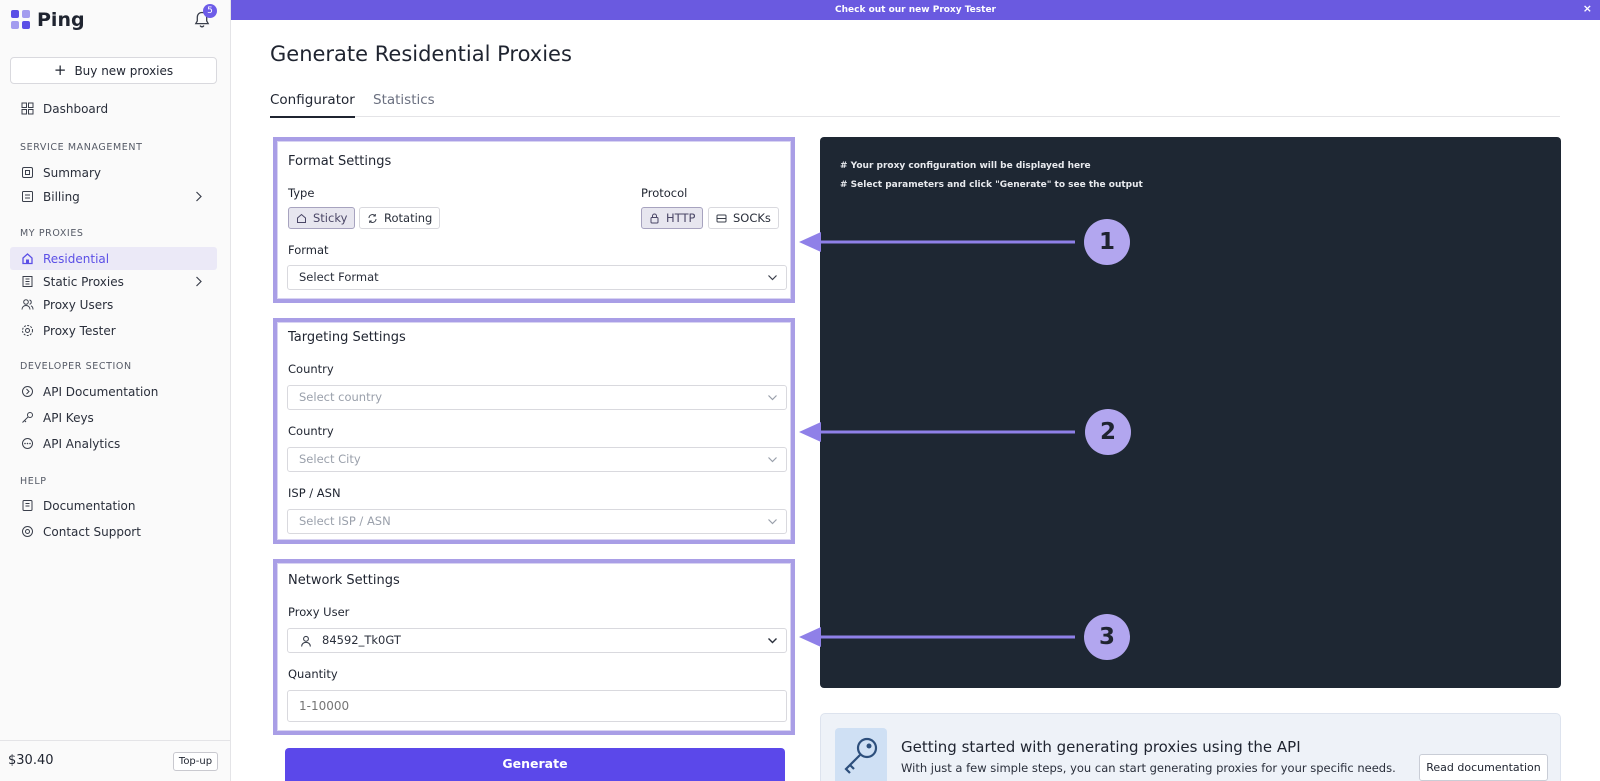 The height and width of the screenshot is (781, 1600). Describe the element at coordinates (340, 161) in the screenshot. I see `format-settings-title: Format Settings` at that location.